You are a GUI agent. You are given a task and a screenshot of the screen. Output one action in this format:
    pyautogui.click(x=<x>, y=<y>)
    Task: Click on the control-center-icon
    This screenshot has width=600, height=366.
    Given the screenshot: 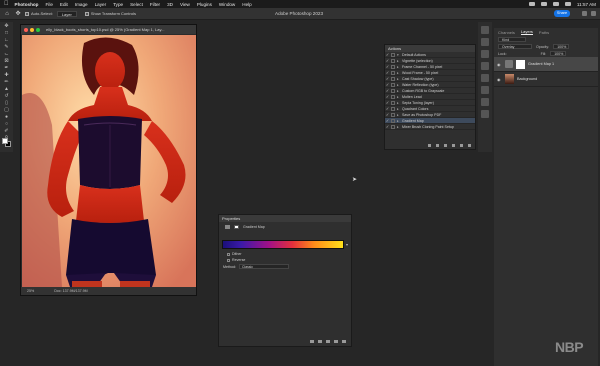 What is the action you would take?
    pyautogui.click(x=567, y=4)
    